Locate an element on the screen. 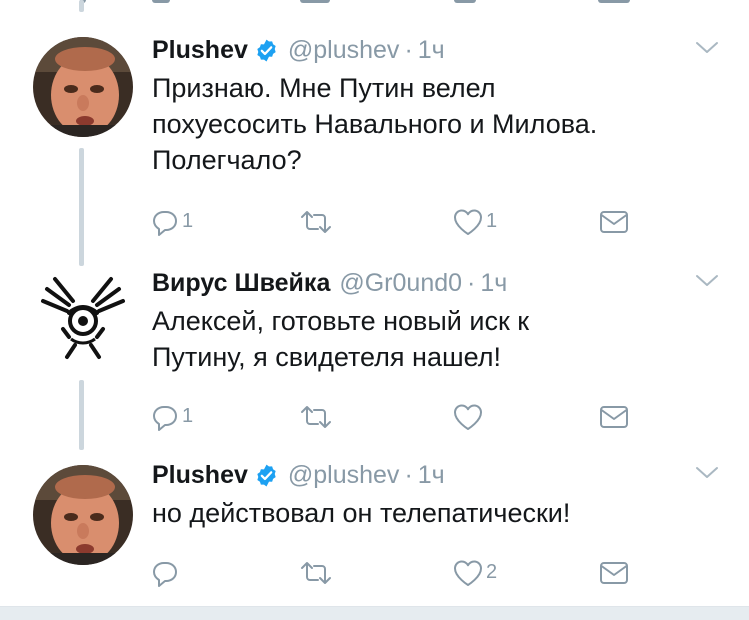 The height and width of the screenshot is (620, 749). like-button: 1 is located at coordinates (474, 222).